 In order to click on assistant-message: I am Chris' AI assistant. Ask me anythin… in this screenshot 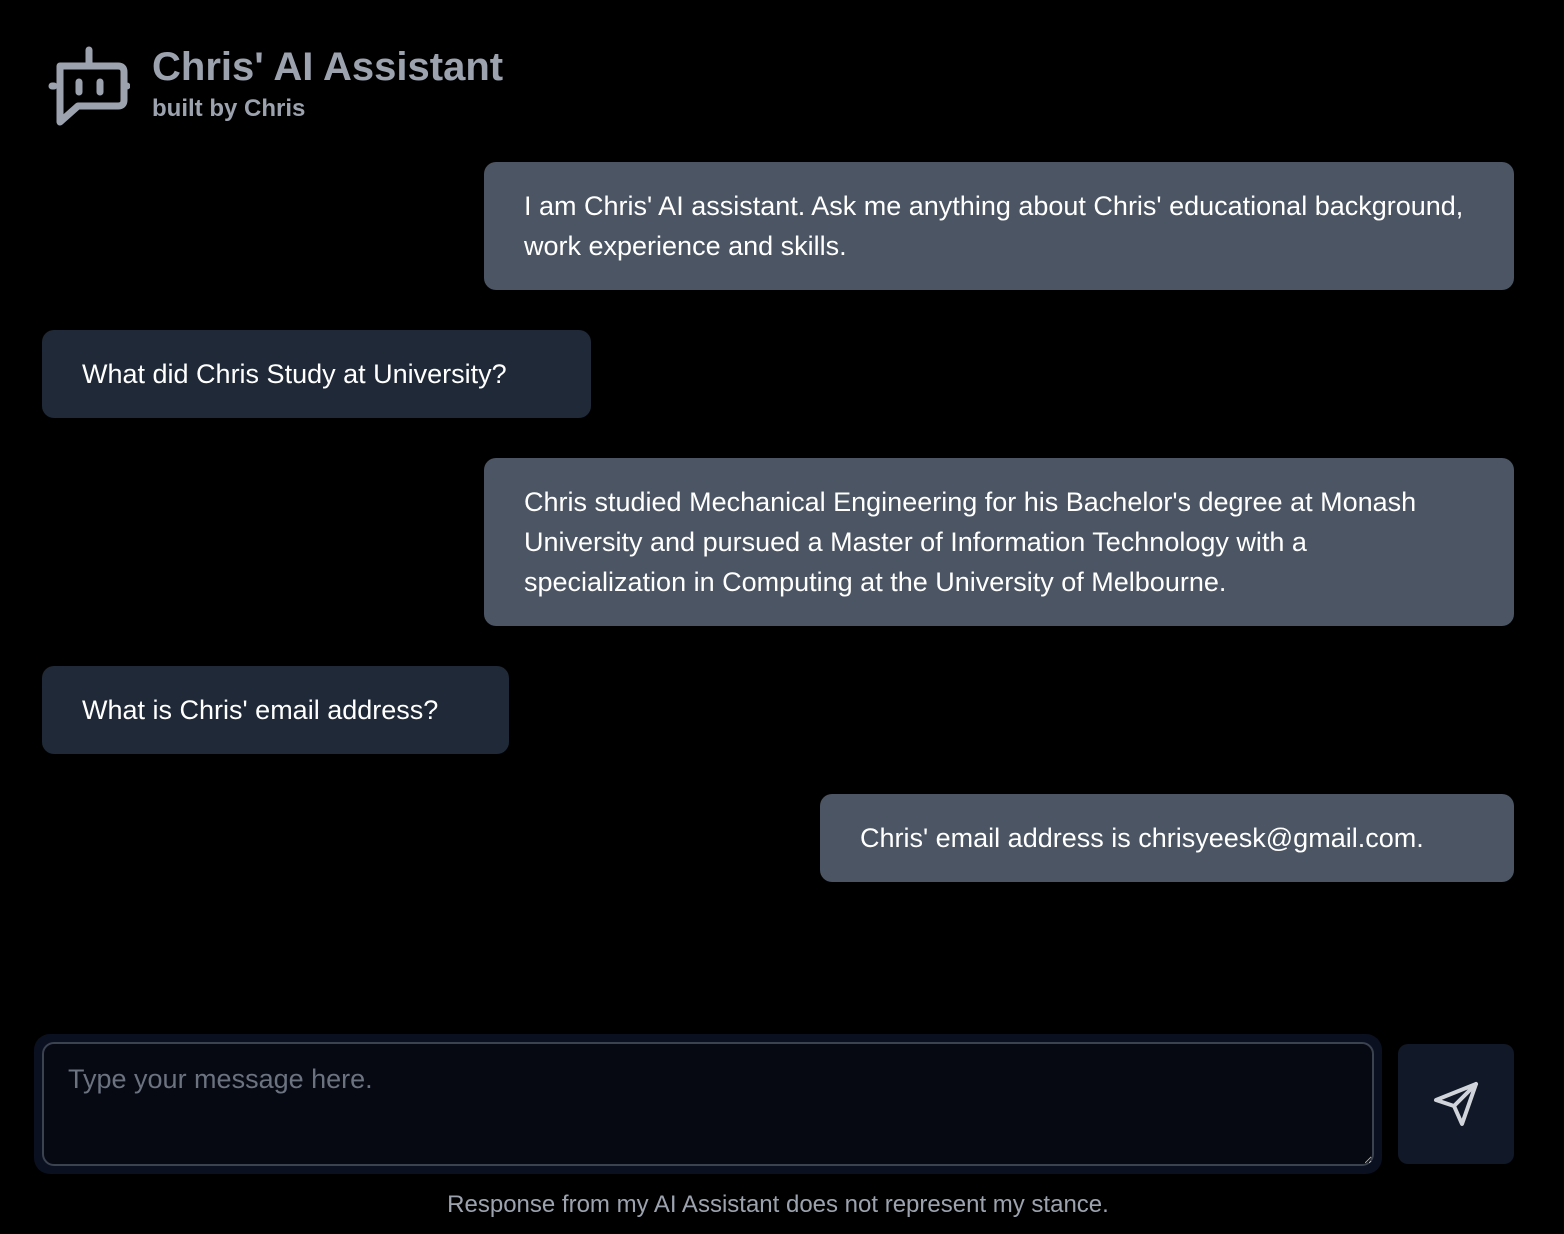, I will do `click(999, 226)`.